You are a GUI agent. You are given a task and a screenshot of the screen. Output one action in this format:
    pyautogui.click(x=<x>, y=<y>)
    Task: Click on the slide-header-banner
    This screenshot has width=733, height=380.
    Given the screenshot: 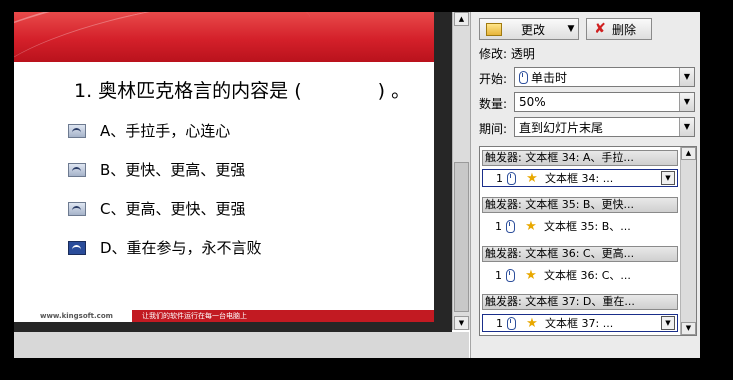 What is the action you would take?
    pyautogui.click(x=224, y=37)
    